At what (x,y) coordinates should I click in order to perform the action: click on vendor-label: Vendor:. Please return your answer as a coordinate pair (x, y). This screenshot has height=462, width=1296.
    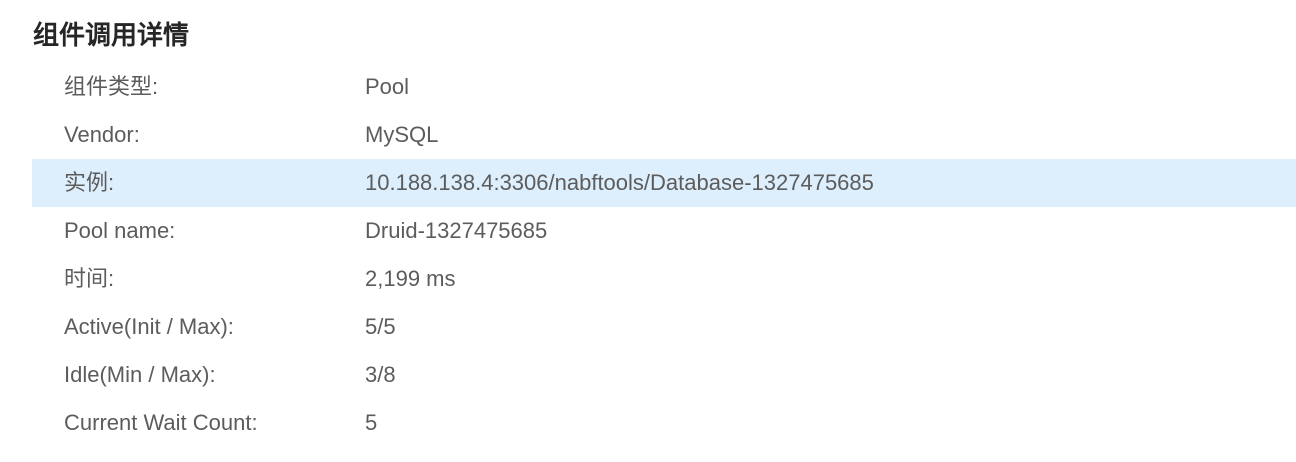
    Looking at the image, I should click on (102, 134).